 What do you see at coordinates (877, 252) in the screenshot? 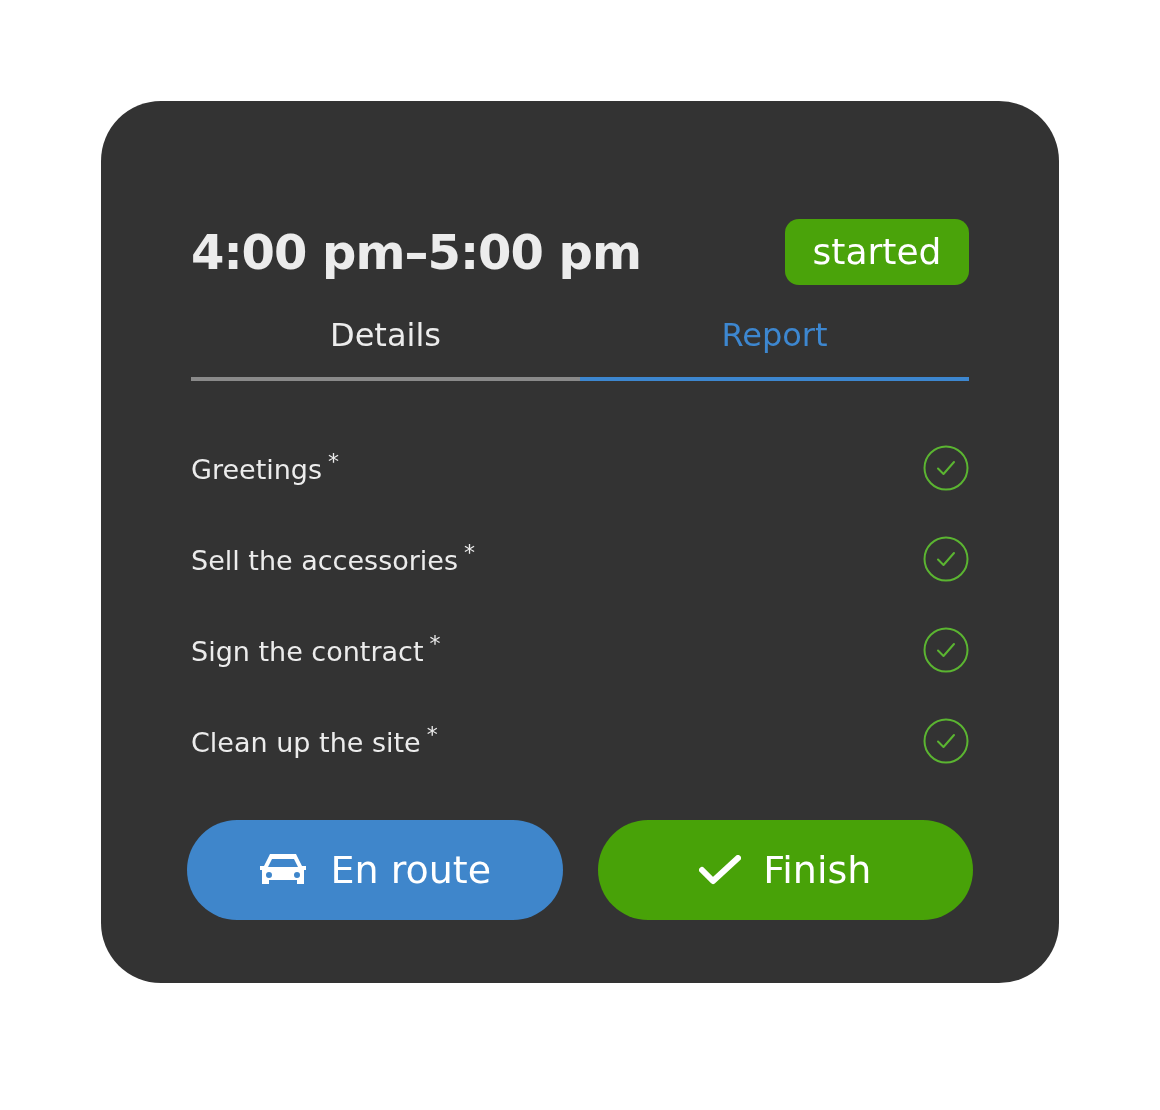
I see `status-badge: started` at bounding box center [877, 252].